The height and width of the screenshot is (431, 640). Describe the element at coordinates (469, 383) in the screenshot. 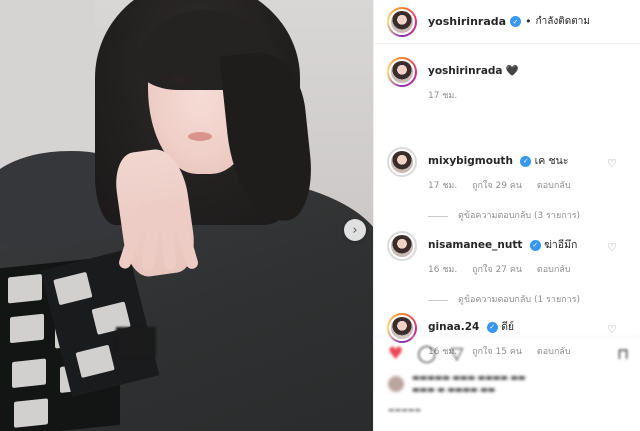

I see `liked-by-text-blurred: ▬▬▬▬▬ ▬▬▬ ▬▬▬▬ ▬▬ ▬▬▬ ▬ ▬▬▬▬ ▬▬` at that location.